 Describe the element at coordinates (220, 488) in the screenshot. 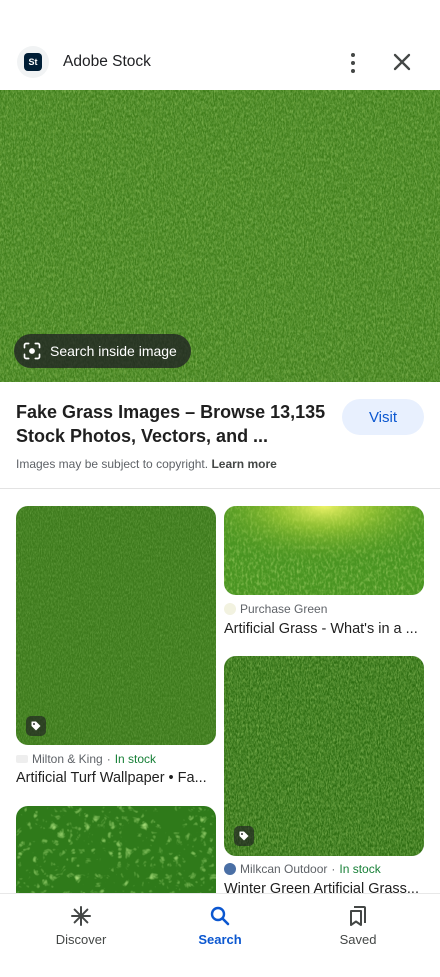

I see `divider` at that location.